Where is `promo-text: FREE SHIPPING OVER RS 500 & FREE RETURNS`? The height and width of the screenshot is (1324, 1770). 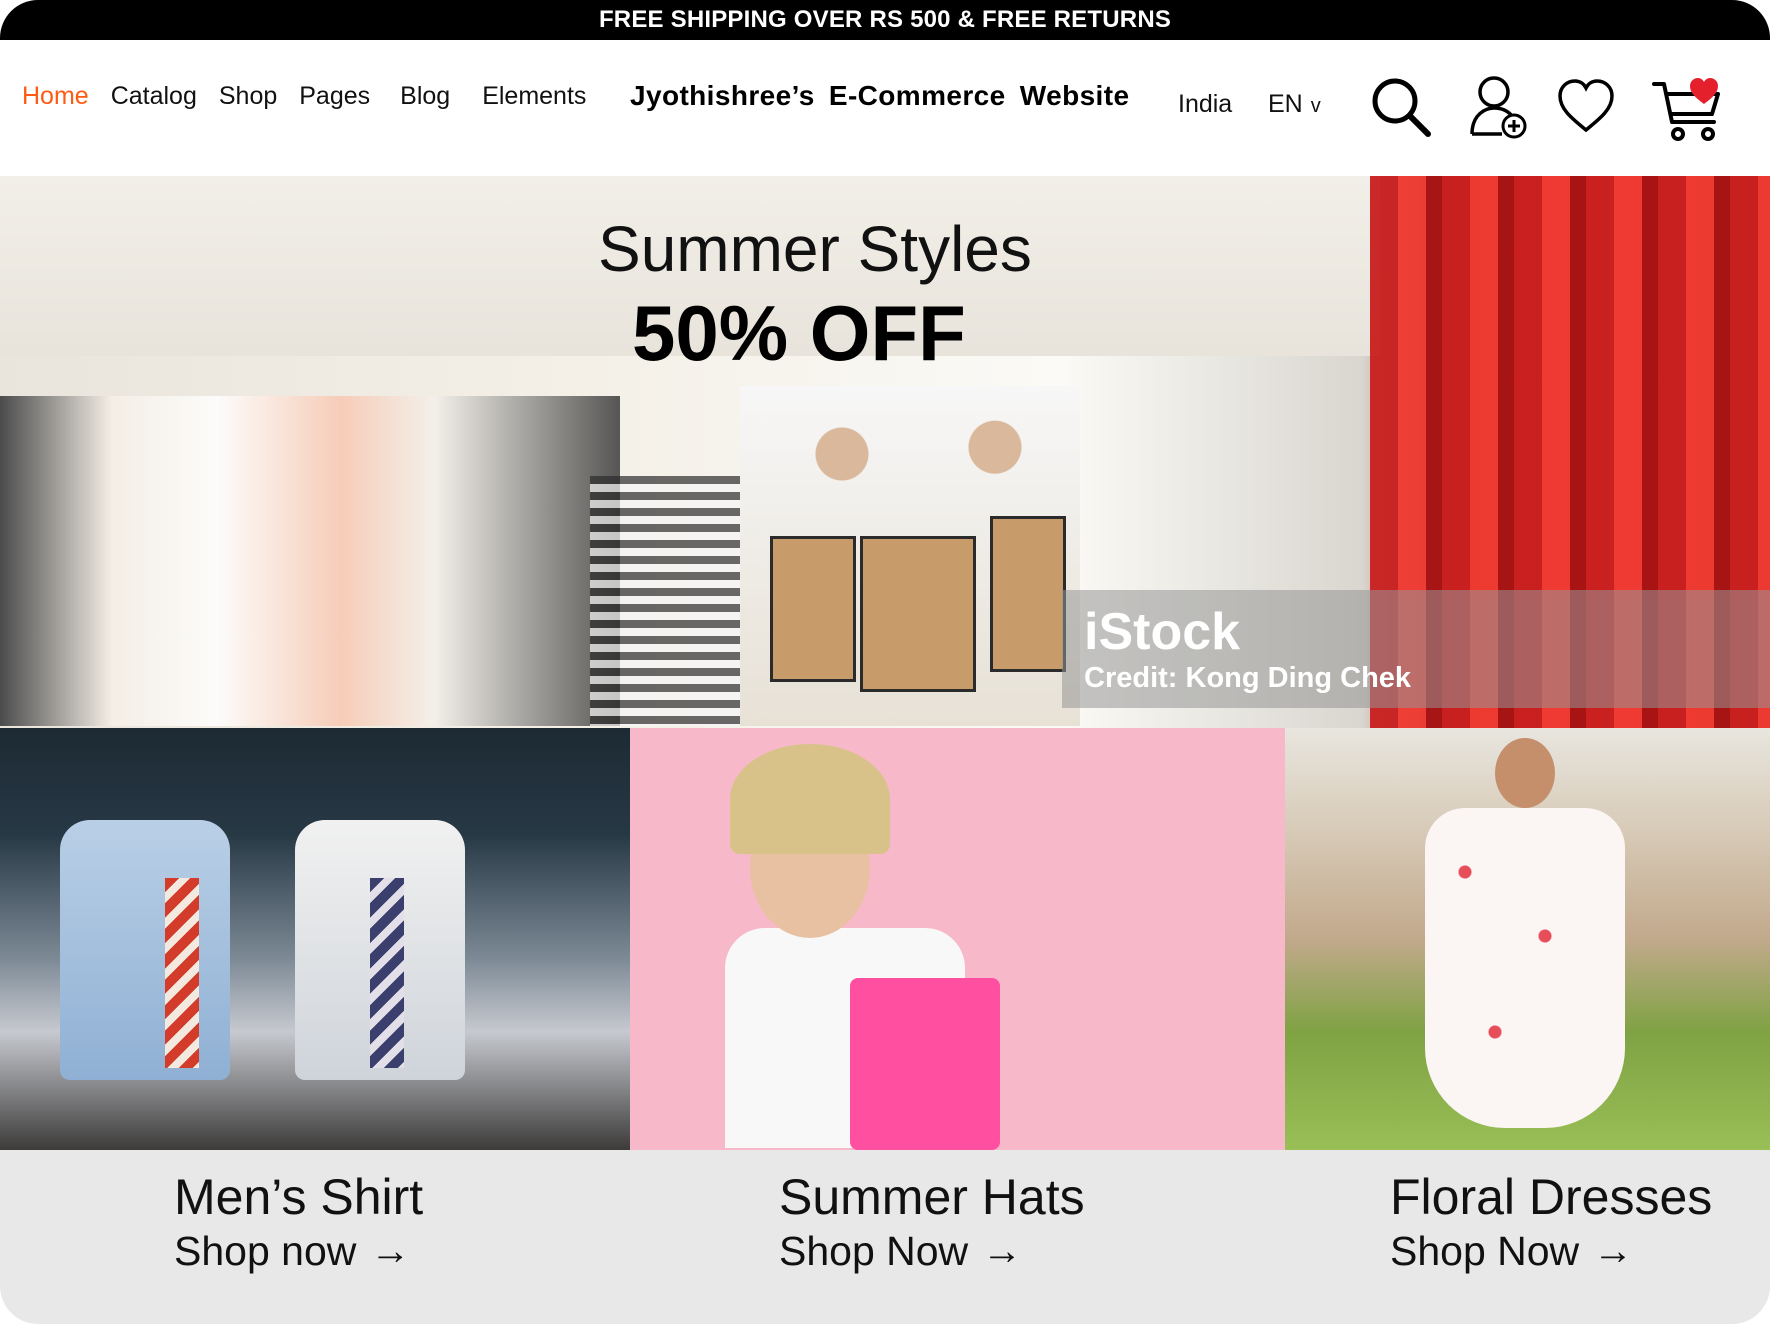
promo-text: FREE SHIPPING OVER RS 500 & FREE RETURNS is located at coordinates (885, 19).